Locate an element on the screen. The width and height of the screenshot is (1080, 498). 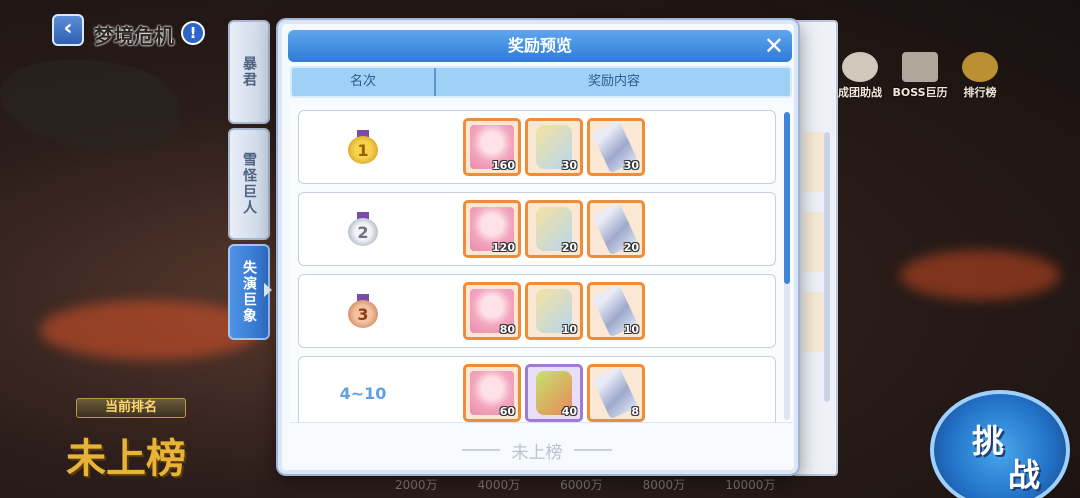
table-row: 2 120 20 20 is located at coordinates (537, 229).